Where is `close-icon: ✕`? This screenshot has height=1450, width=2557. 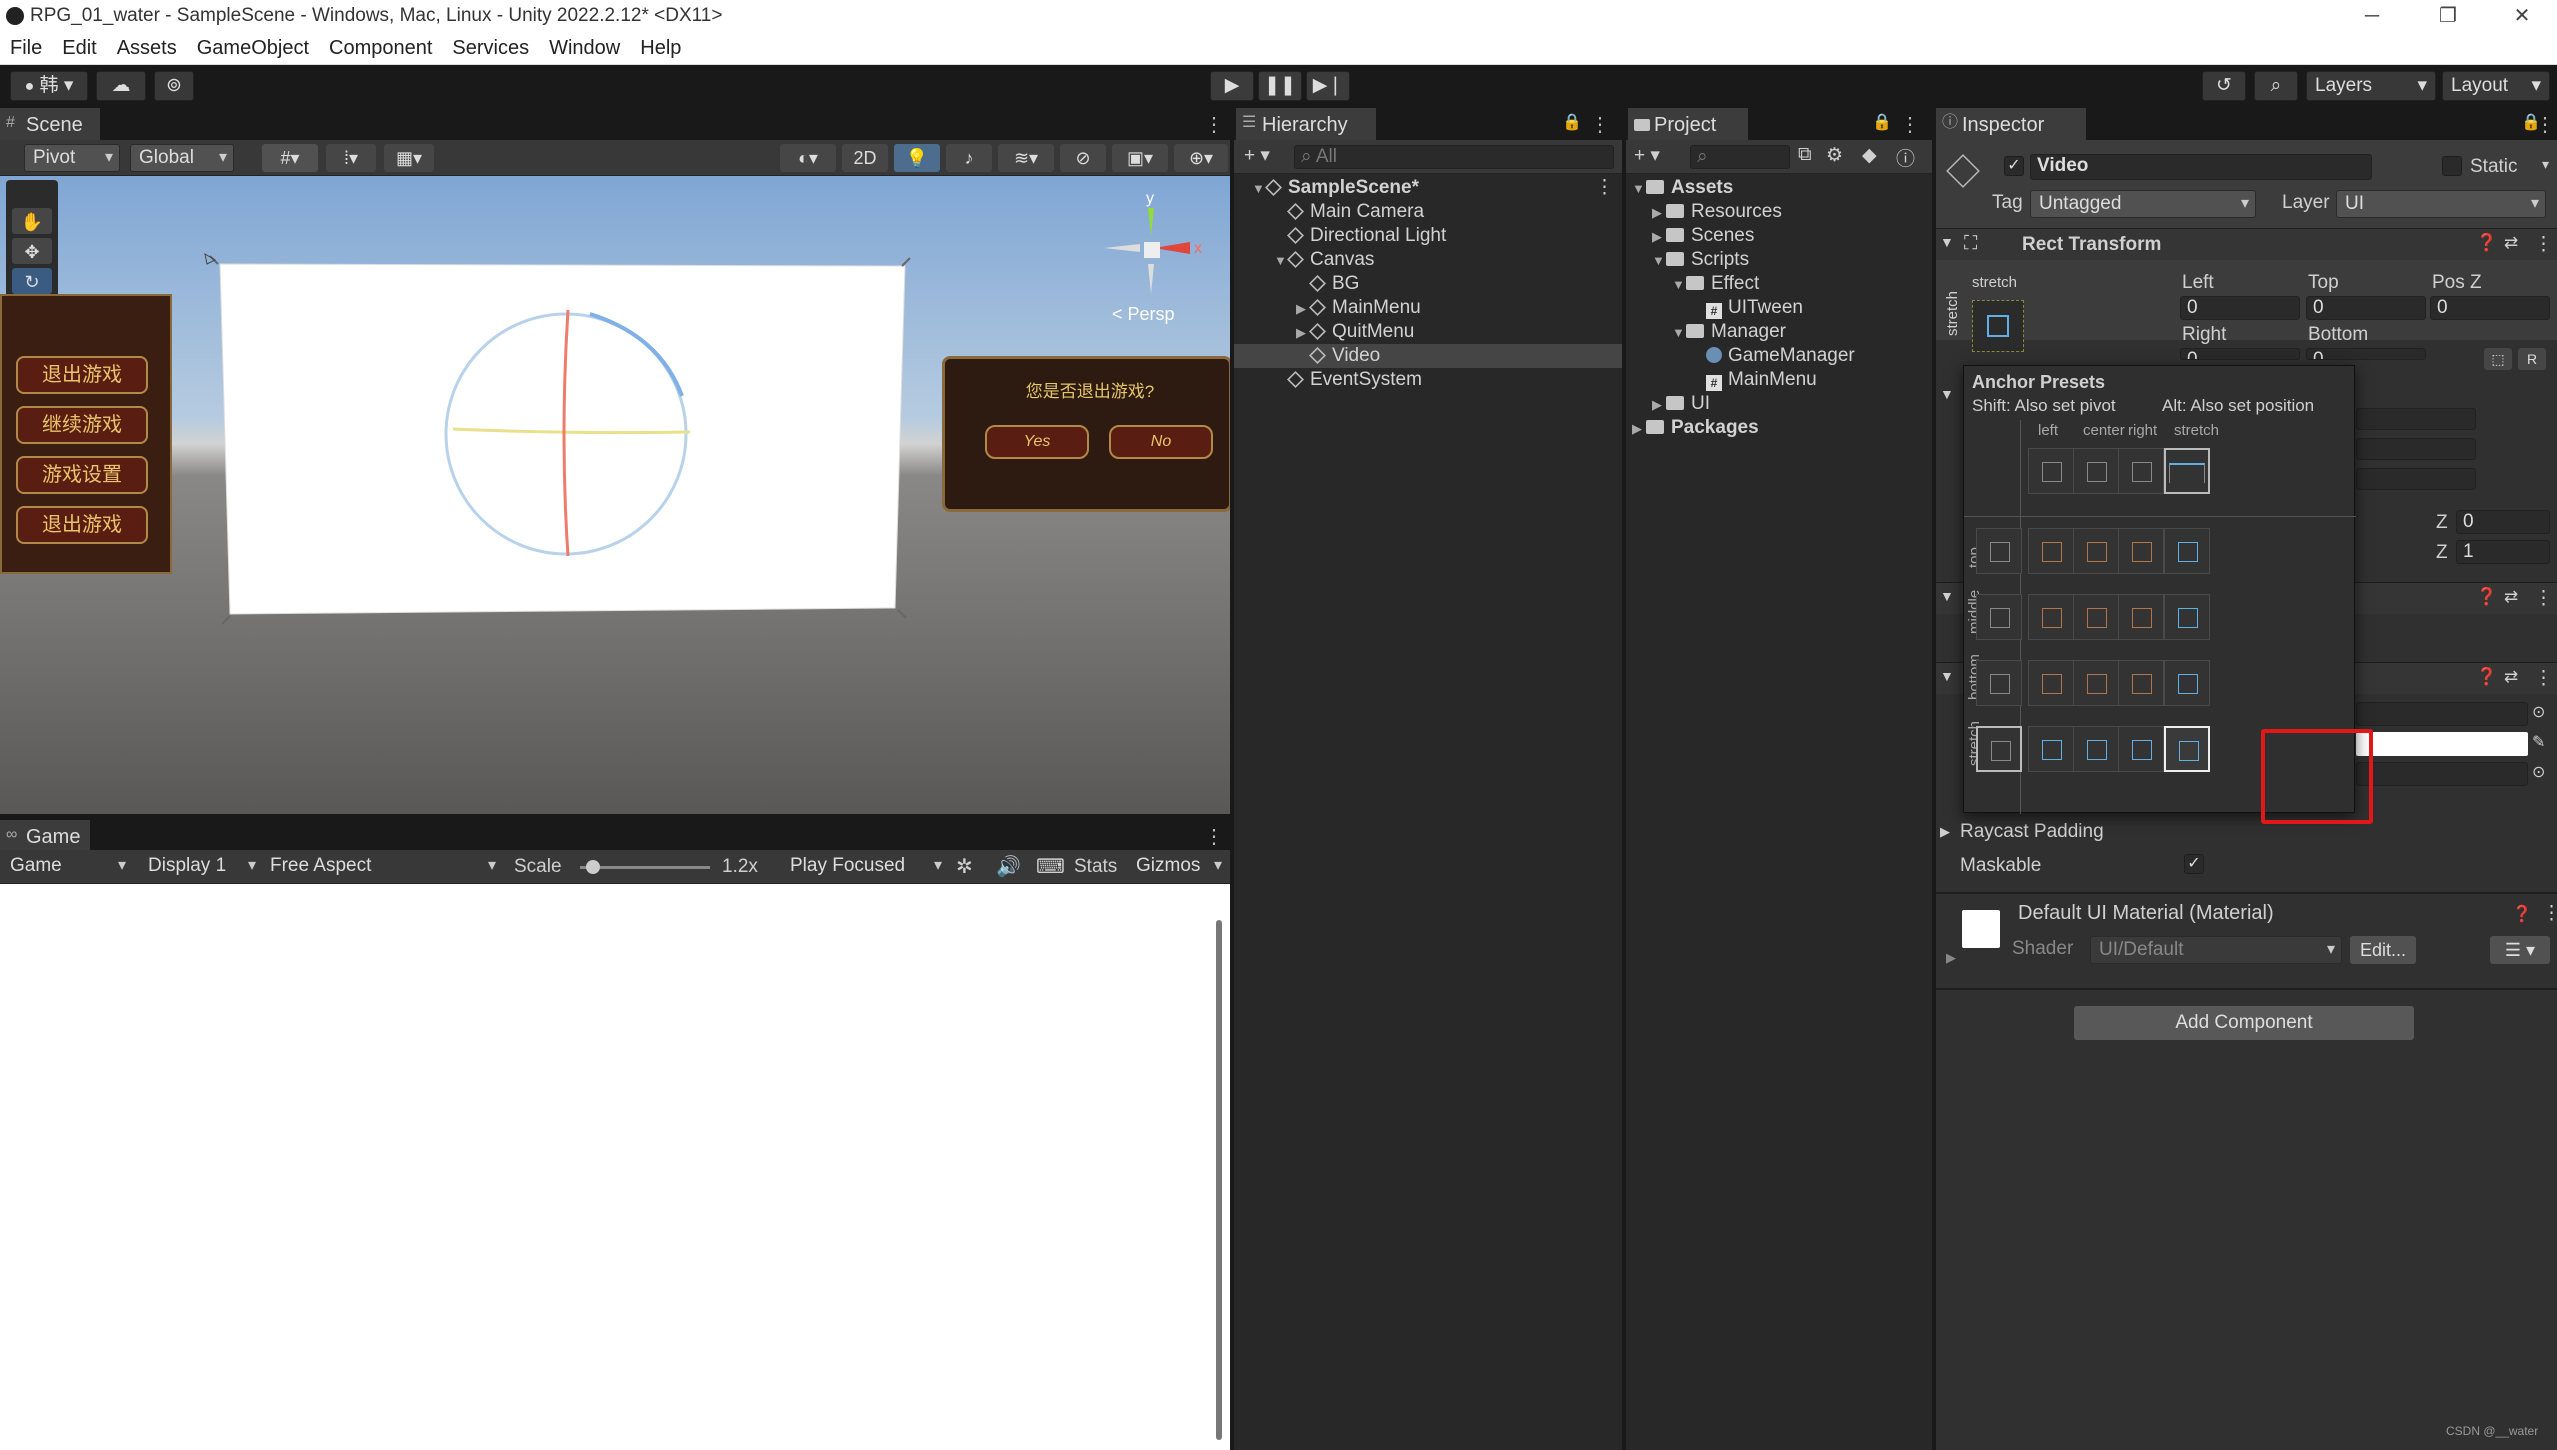
close-icon: ✕ is located at coordinates (2522, 16).